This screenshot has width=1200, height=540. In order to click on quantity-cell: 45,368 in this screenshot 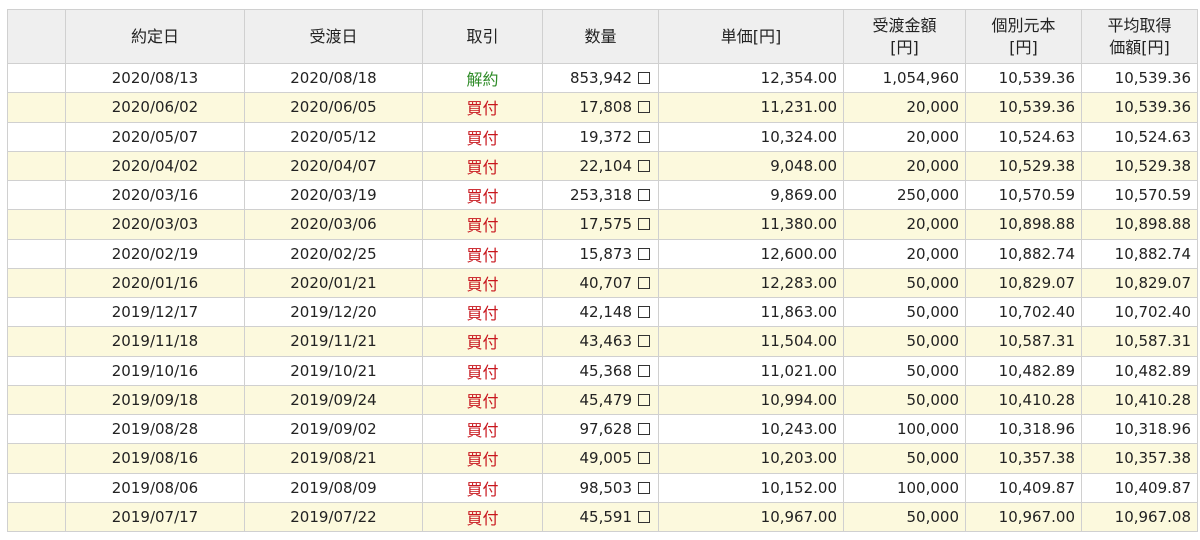, I will do `click(600, 370)`.